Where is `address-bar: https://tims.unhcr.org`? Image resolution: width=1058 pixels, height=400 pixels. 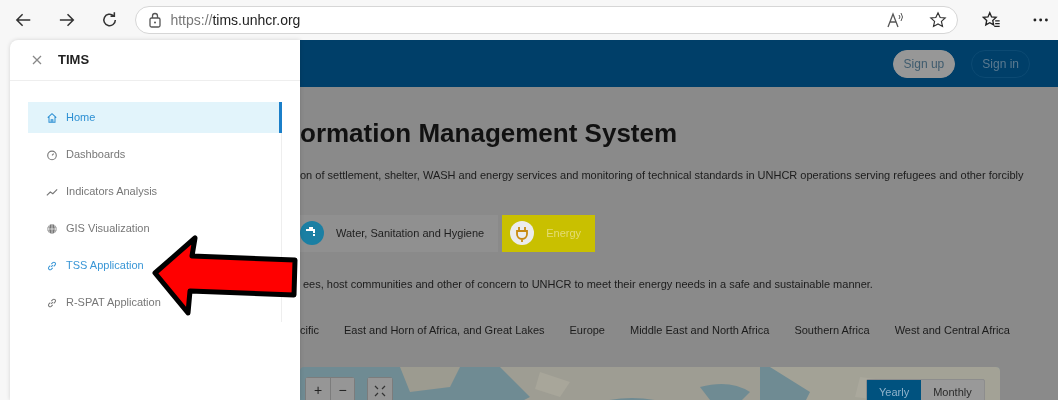 address-bar: https://tims.unhcr.org is located at coordinates (546, 20).